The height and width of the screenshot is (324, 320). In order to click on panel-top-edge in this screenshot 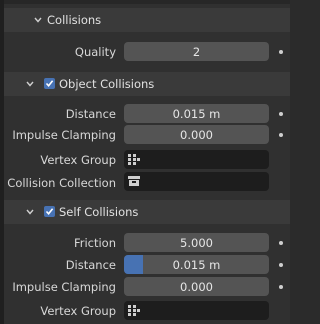, I will do `click(147, 2)`.